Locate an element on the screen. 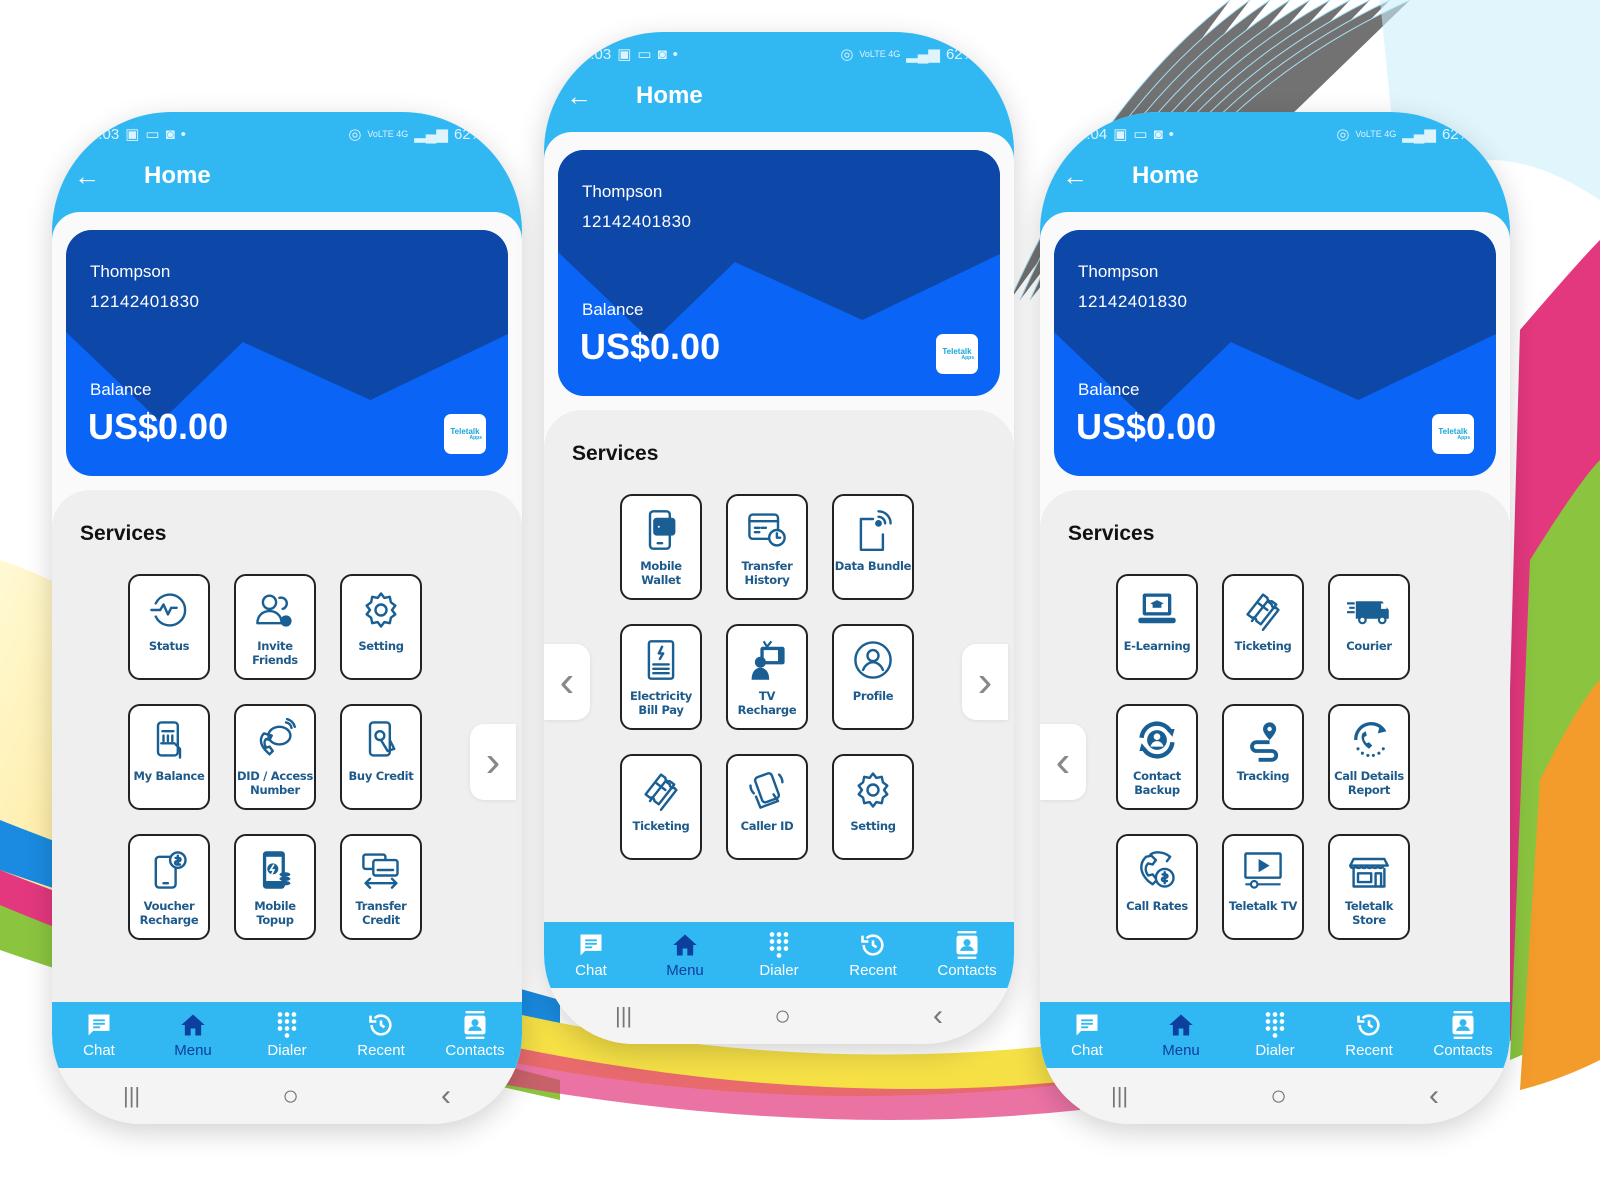 Image resolution: width=1600 pixels, height=1200 pixels. bottom-nav: Chat Menu Dialer Recent Contacts is located at coordinates (287, 1035).